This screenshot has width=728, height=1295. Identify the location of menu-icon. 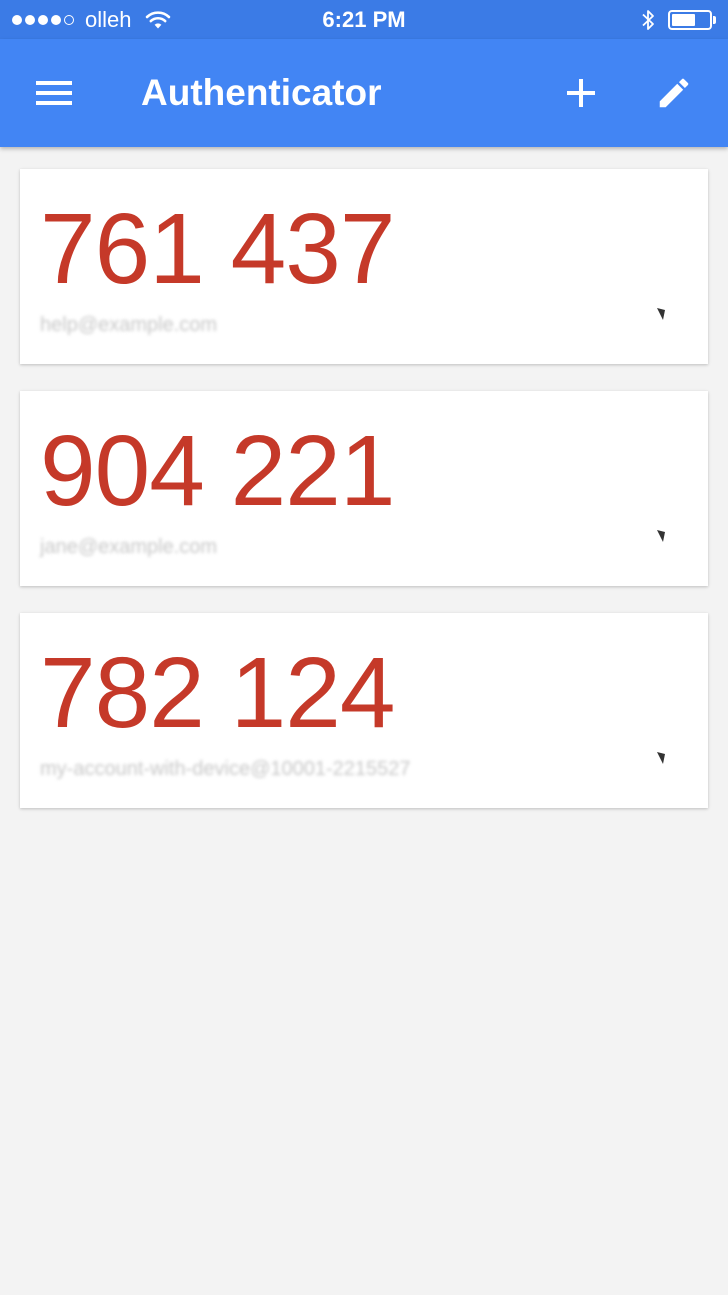
(54, 93).